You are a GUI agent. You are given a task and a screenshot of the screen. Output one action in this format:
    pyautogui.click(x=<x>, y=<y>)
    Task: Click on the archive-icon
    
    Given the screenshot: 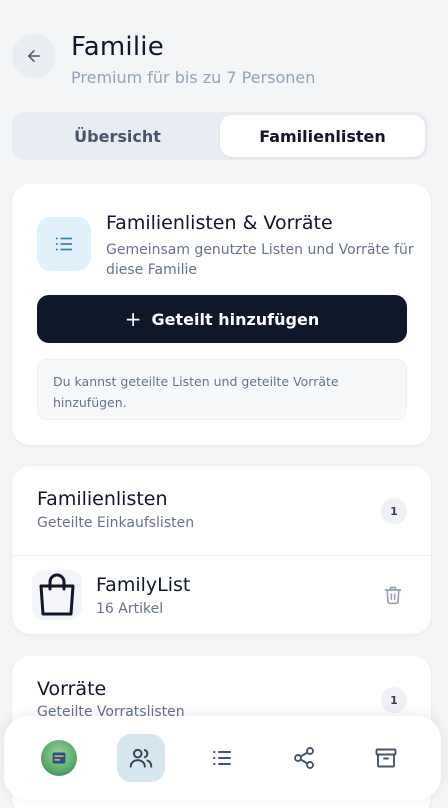 What is the action you would take?
    pyautogui.click(x=386, y=758)
    